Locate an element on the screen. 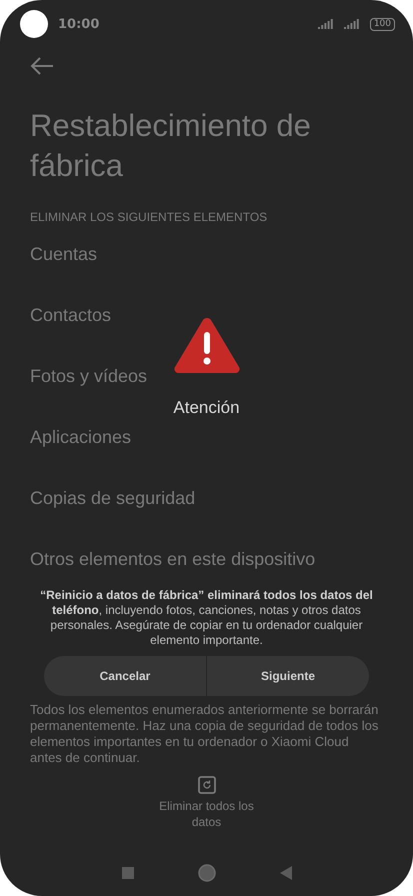 The height and width of the screenshot is (896, 413). next-button: Siguiente is located at coordinates (287, 676).